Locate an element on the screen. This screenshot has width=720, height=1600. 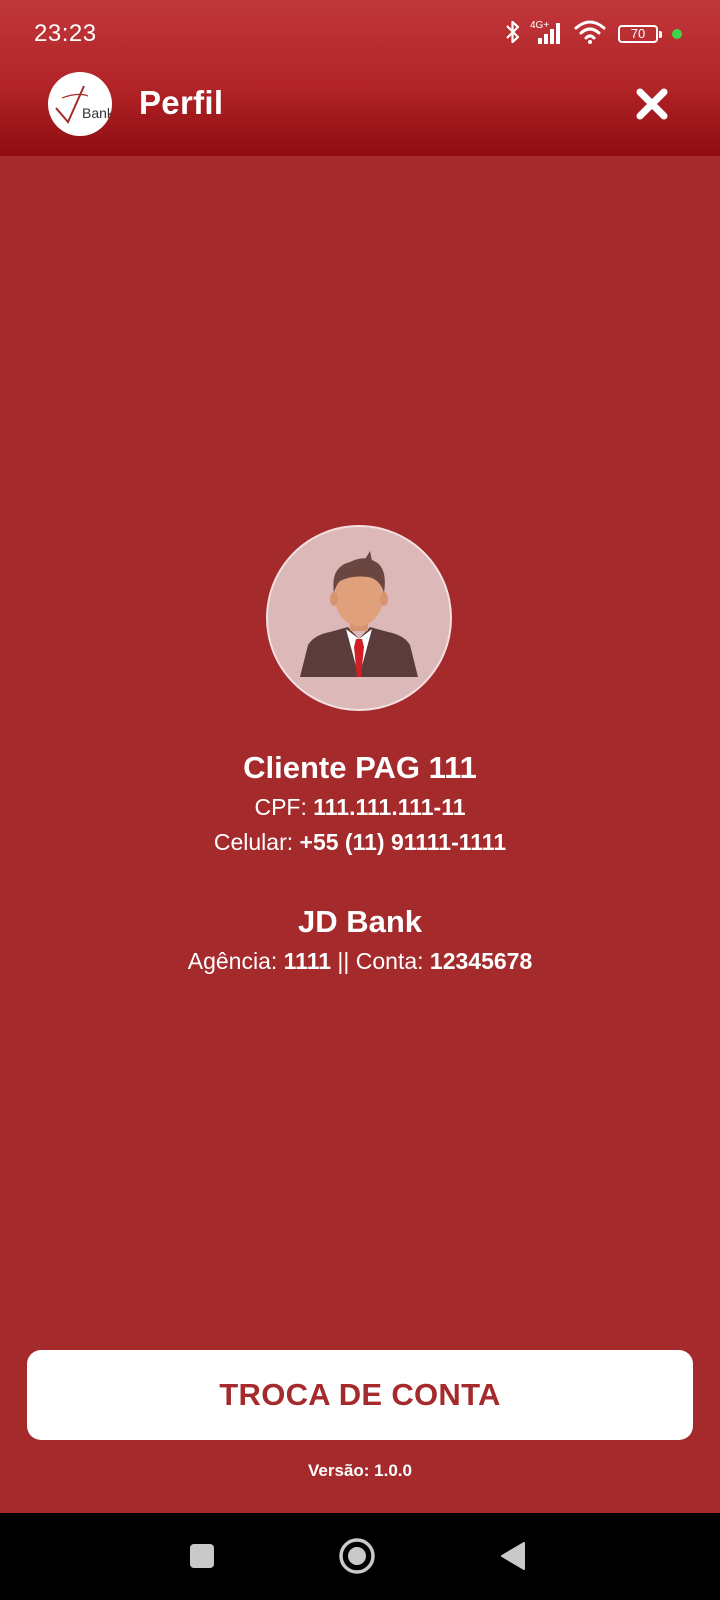
status-bar: 23:23 4G+ 70 is located at coordinates (360, 35).